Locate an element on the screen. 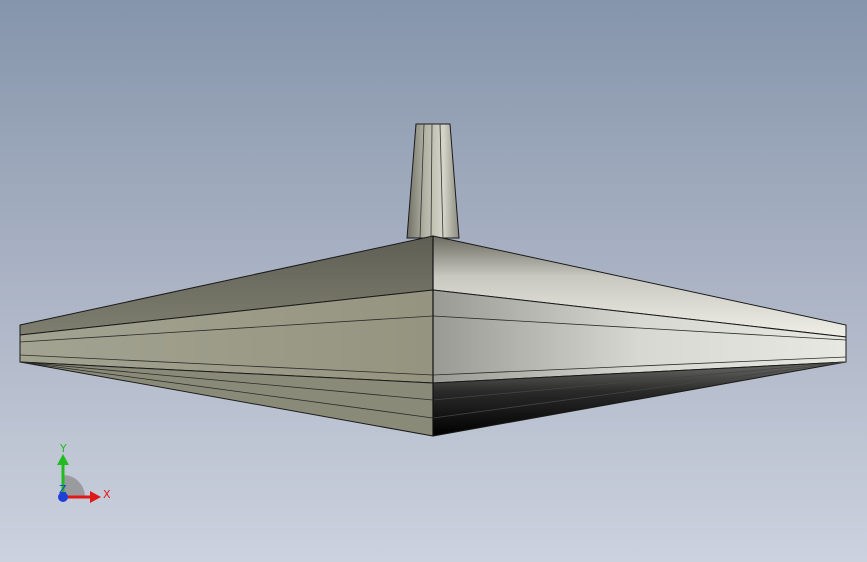  x-axis-label: X is located at coordinates (107, 494).